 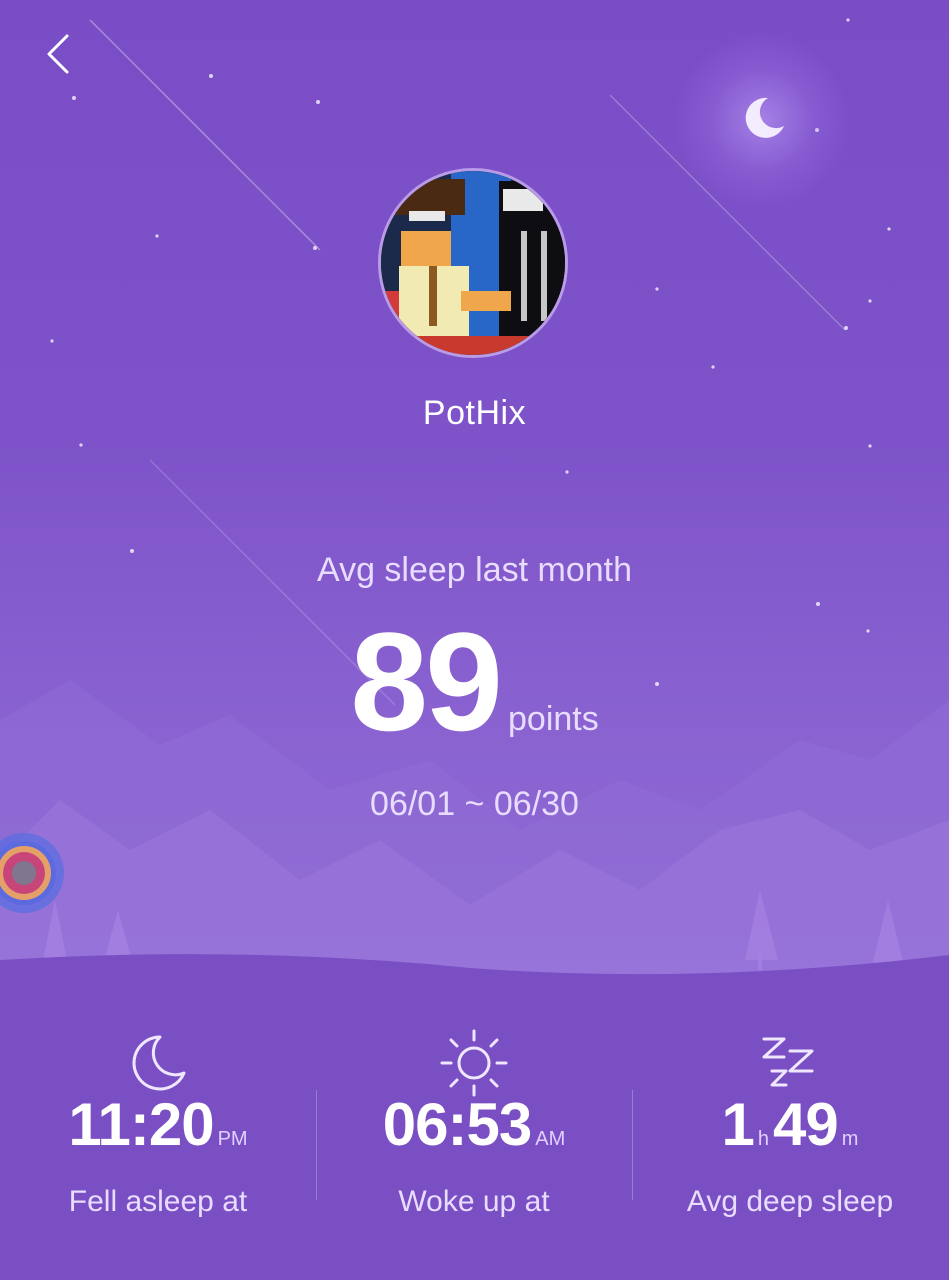 I want to click on woke-up-time: 06:53, so click(x=457, y=1124).